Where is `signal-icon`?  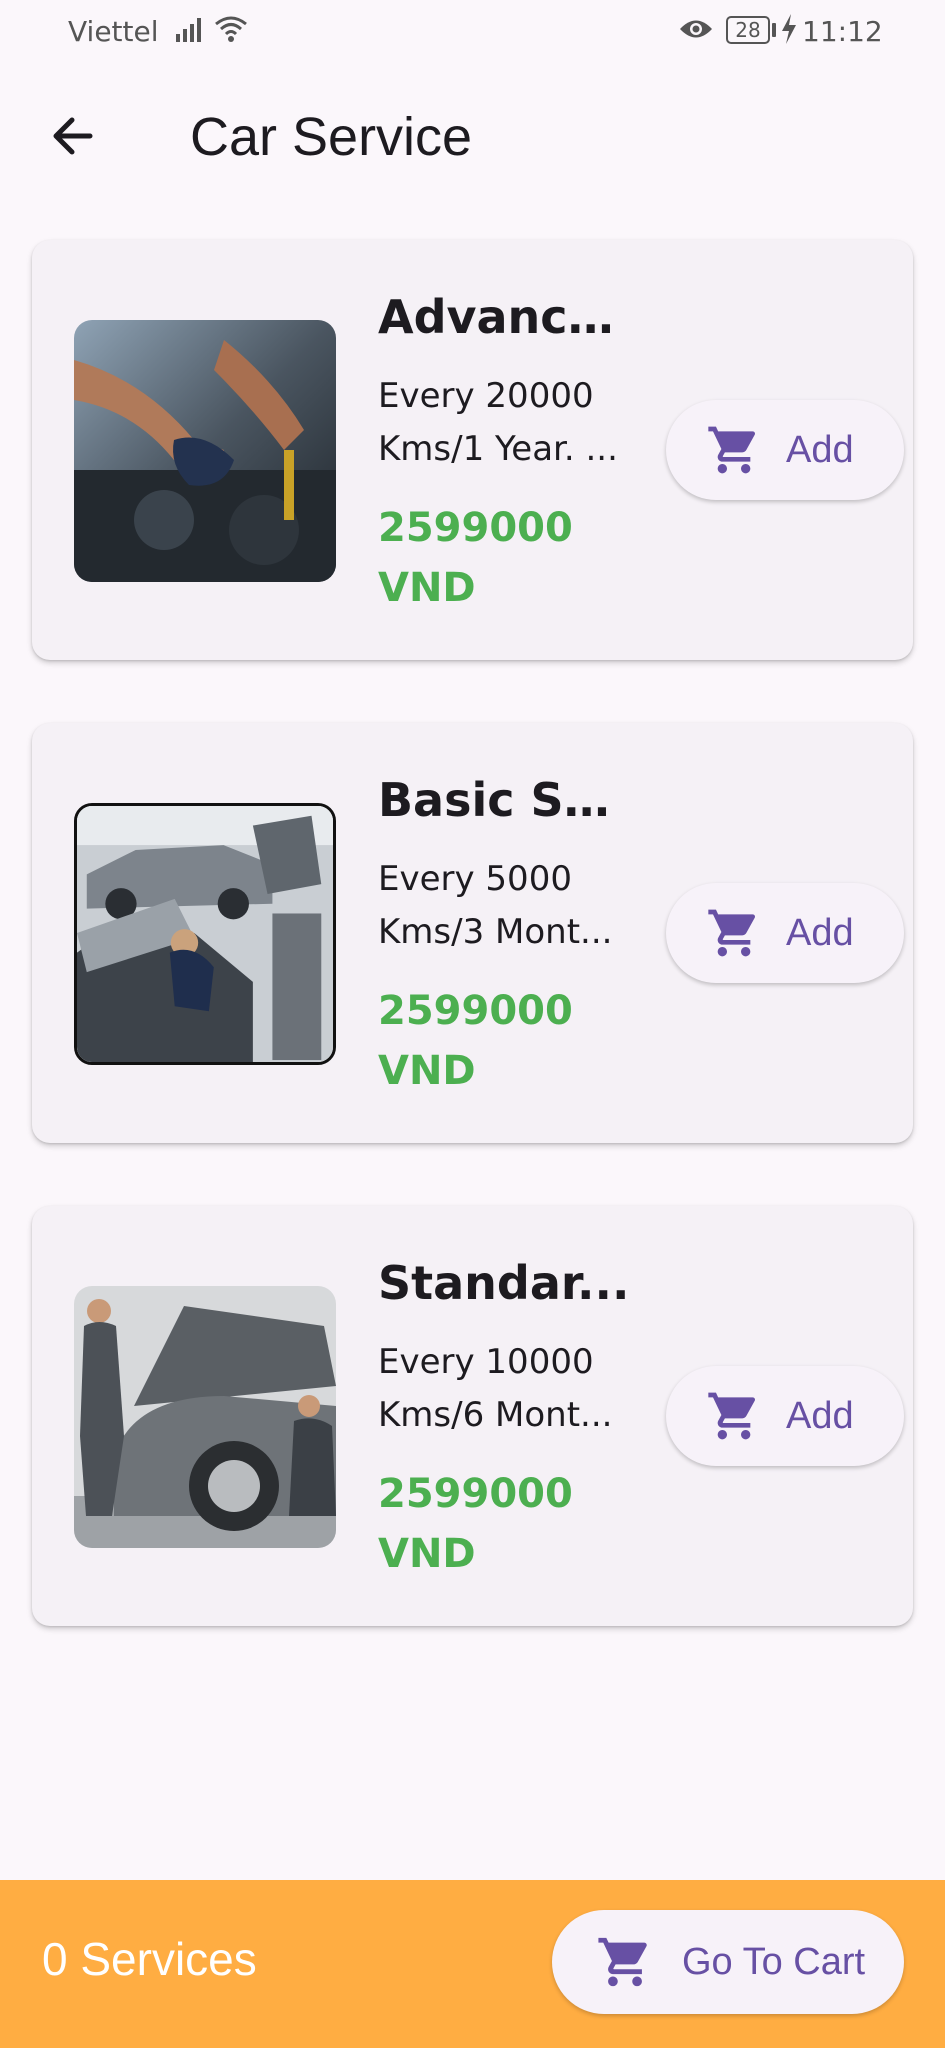 signal-icon is located at coordinates (188, 30).